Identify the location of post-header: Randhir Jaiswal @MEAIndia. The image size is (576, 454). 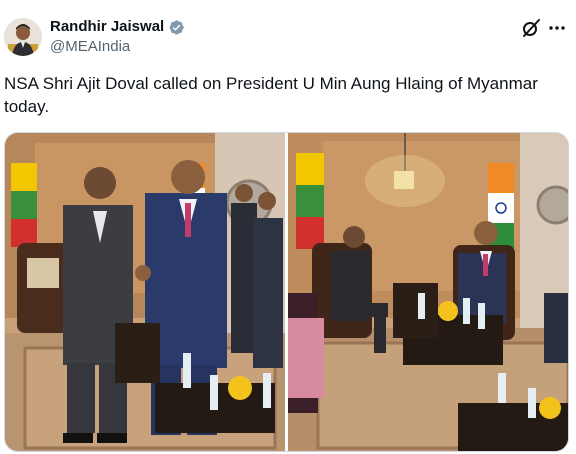
(288, 32).